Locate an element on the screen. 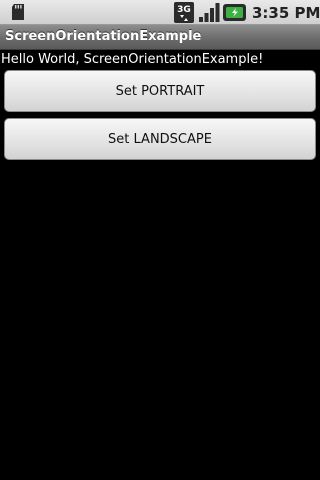 This screenshot has height=480, width=320. set-landscape-button: Set LANDSCAPE is located at coordinates (160, 139).